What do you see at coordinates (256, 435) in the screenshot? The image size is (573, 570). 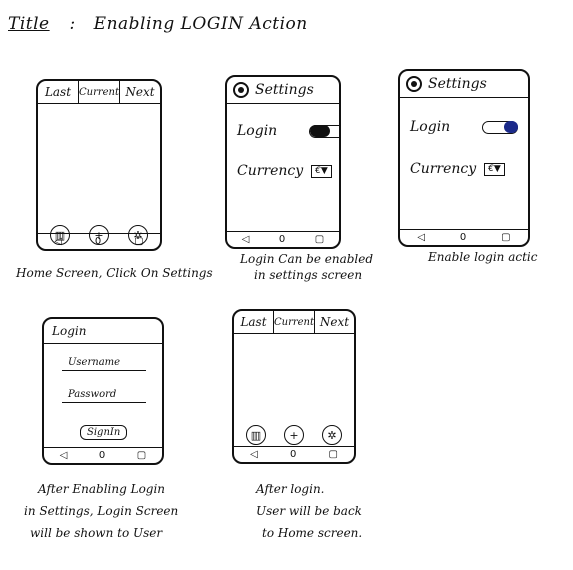 I see `bank-icon: ▥` at bounding box center [256, 435].